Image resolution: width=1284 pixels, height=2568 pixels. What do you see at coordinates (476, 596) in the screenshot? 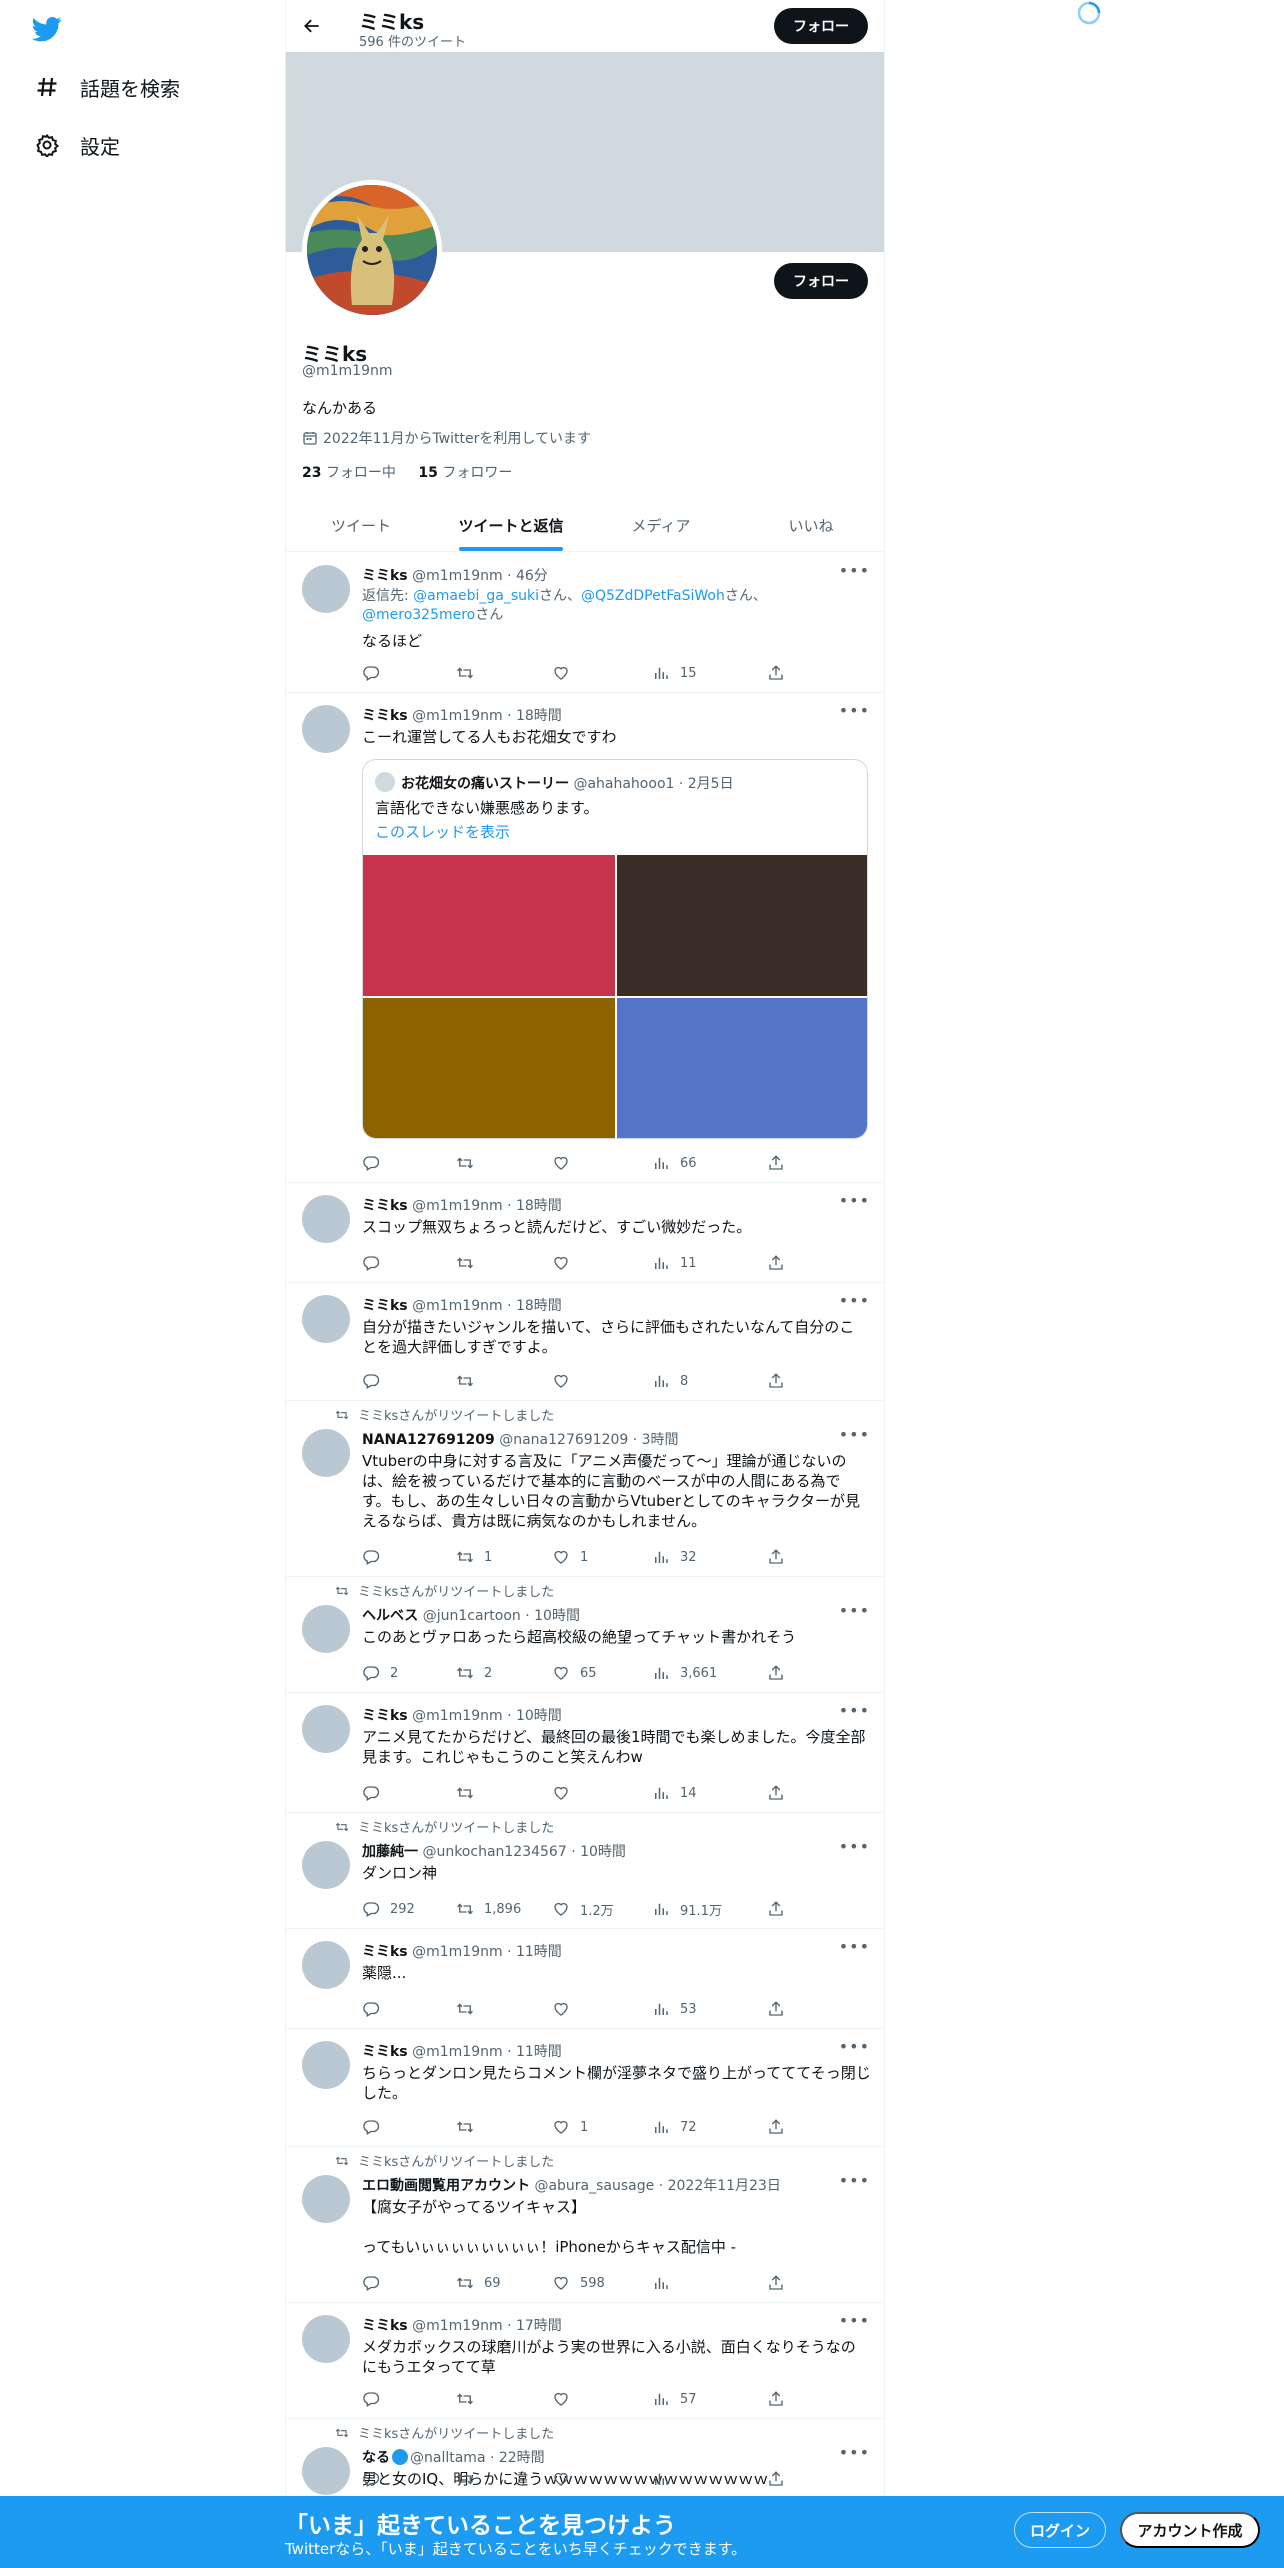
I see `reply-mention-link: @amaebi_ga_suki` at bounding box center [476, 596].